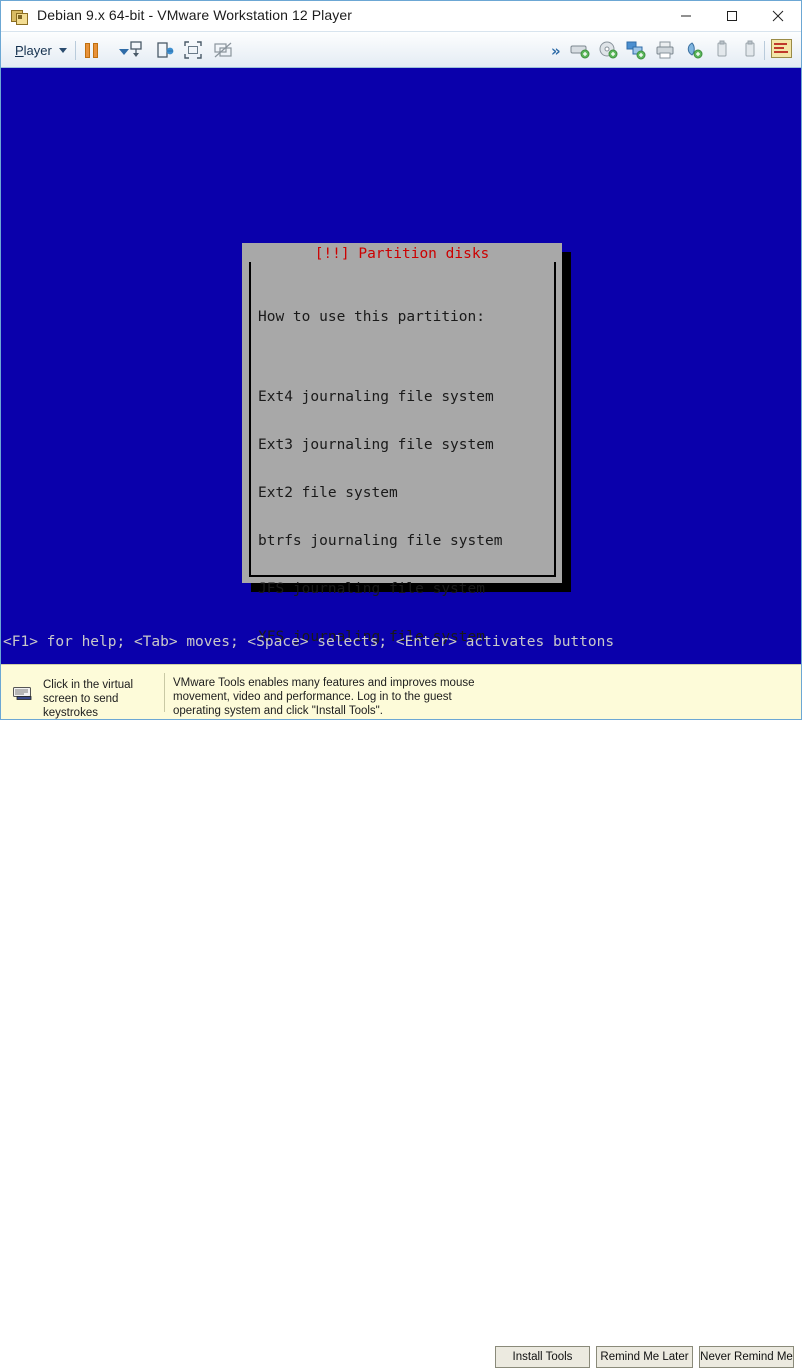 This screenshot has width=802, height=1368. What do you see at coordinates (165, 50) in the screenshot?
I see `send-ctrl-alt-del-icon` at bounding box center [165, 50].